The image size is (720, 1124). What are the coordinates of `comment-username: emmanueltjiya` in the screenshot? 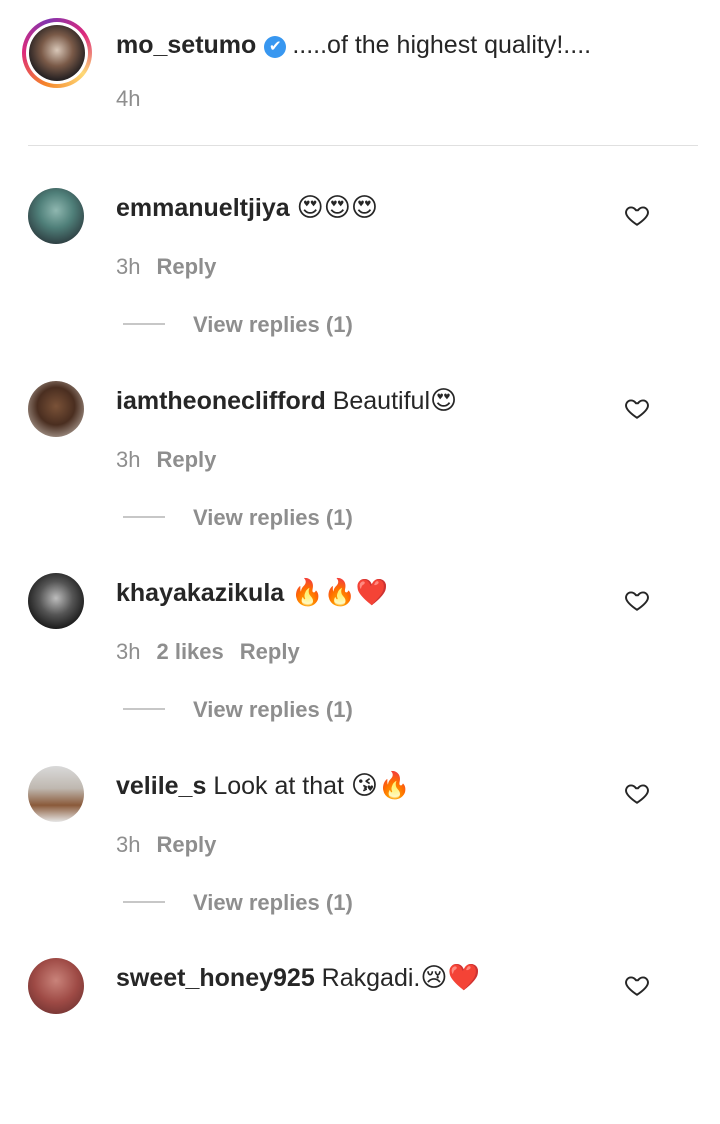 It's located at (203, 208).